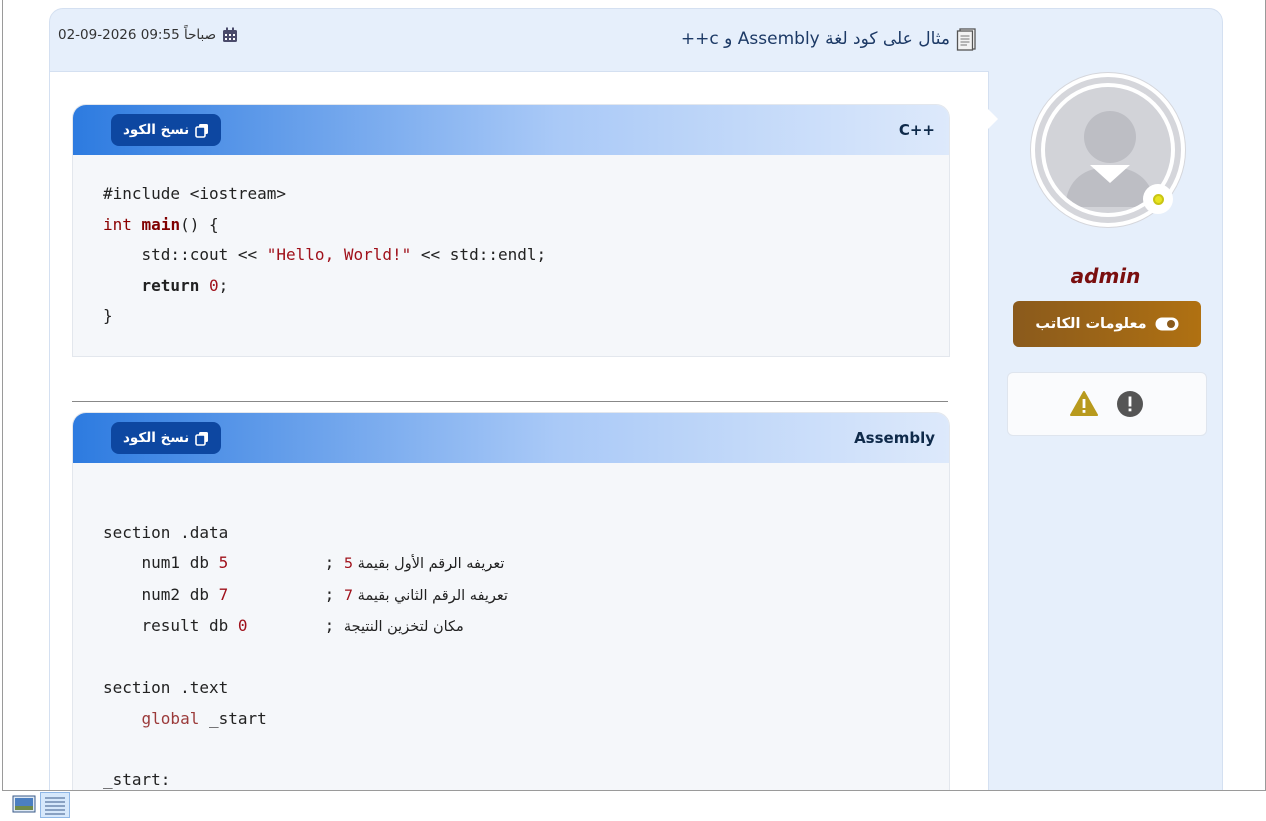 The image size is (1266, 821). Describe the element at coordinates (511, 130) in the screenshot. I see `code-block-header: C++ نسخ الكود` at that location.